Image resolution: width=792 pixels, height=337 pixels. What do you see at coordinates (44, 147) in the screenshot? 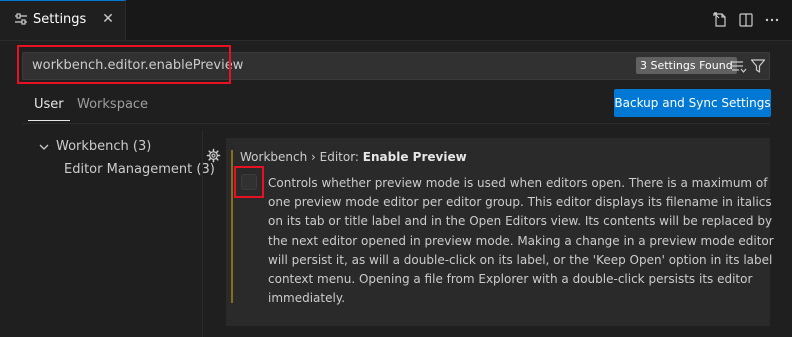
I see `chevron-down-icon` at bounding box center [44, 147].